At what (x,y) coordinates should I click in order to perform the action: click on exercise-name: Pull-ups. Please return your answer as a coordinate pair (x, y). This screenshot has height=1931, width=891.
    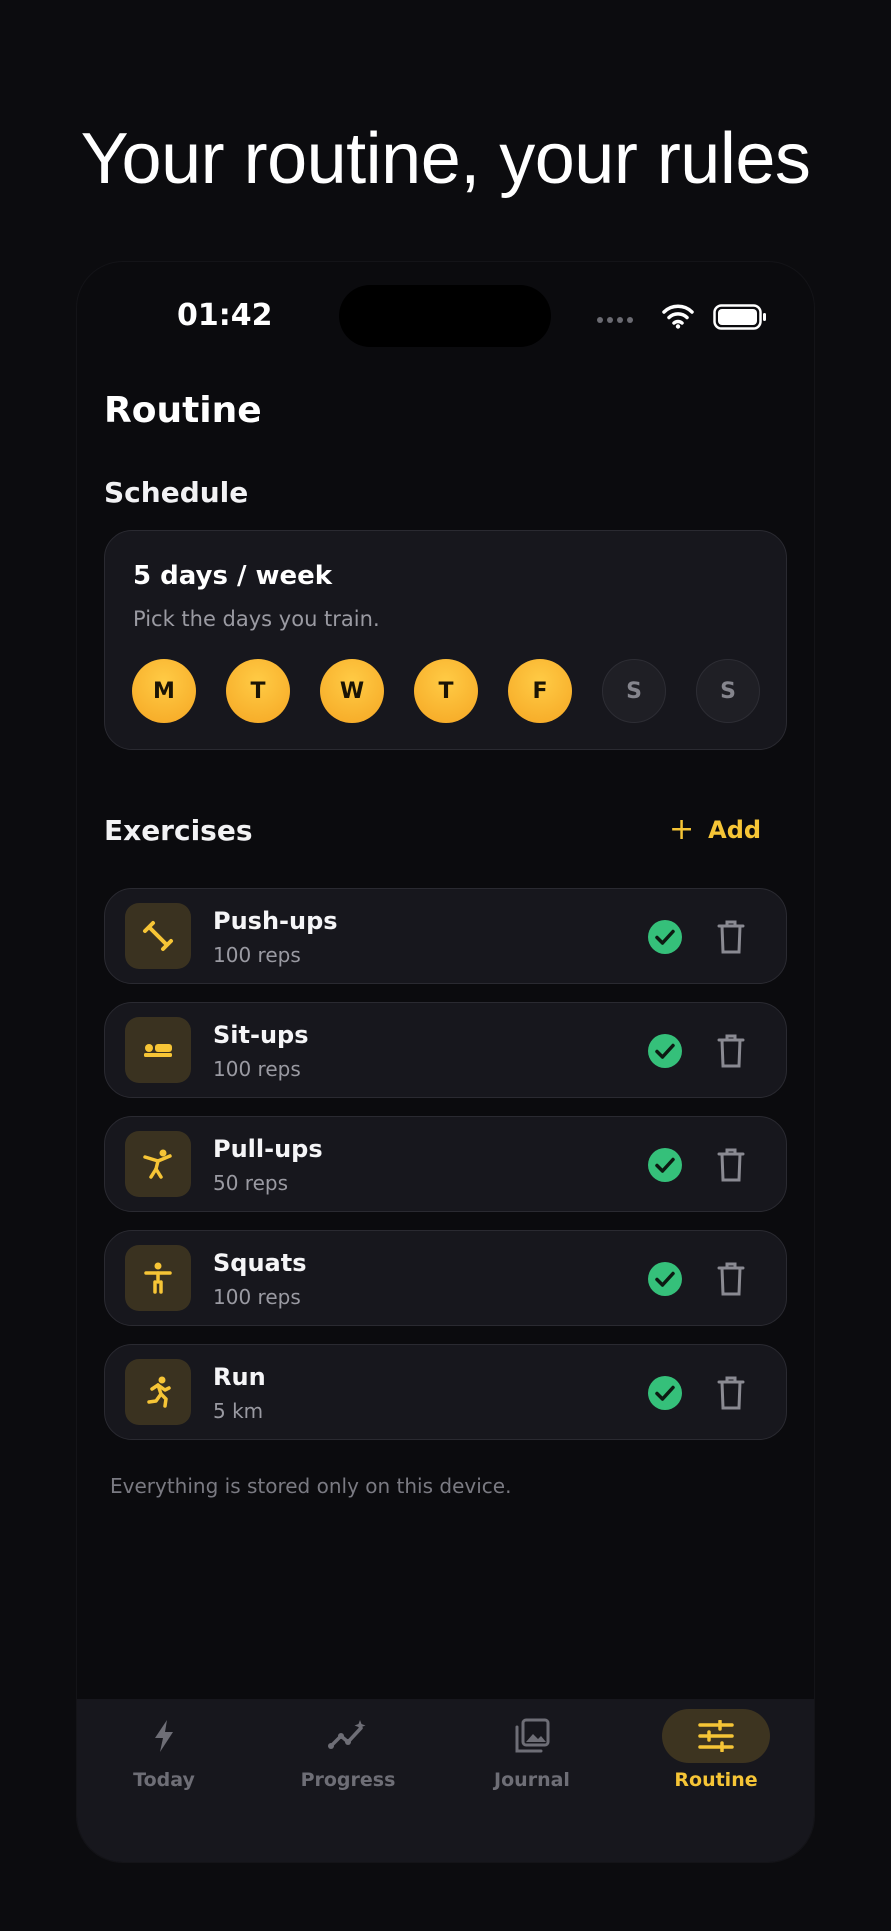
    Looking at the image, I should click on (268, 1149).